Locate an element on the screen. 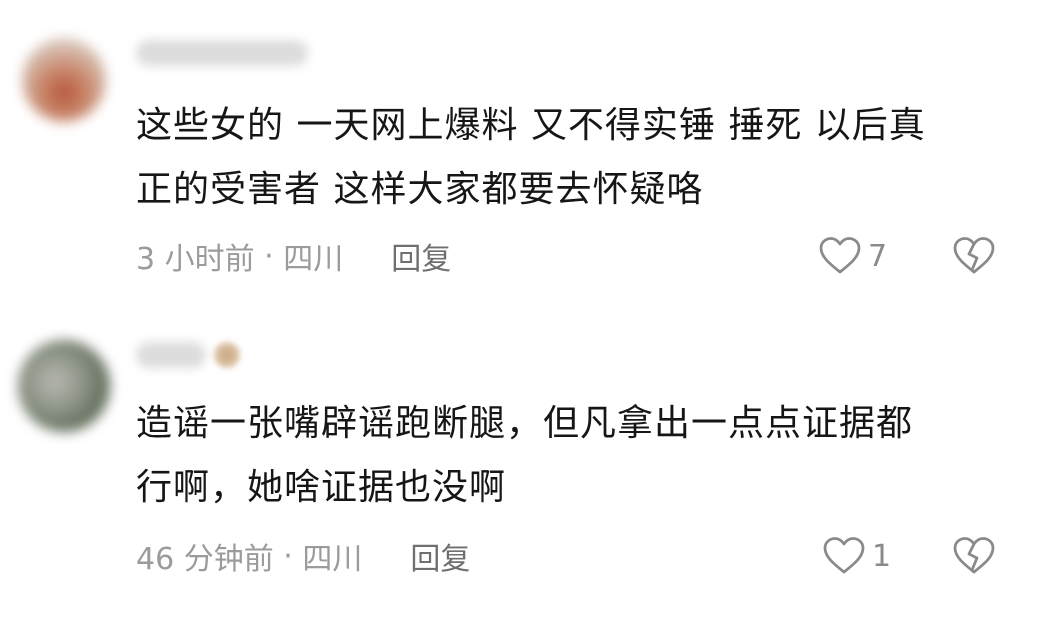  like-button: 1 is located at coordinates (856, 556).